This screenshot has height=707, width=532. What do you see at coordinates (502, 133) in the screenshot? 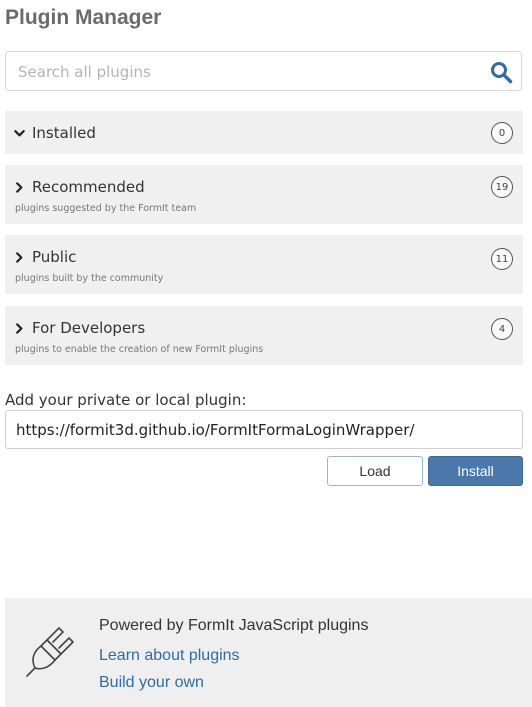
I see `count-badge-installed: 0` at bounding box center [502, 133].